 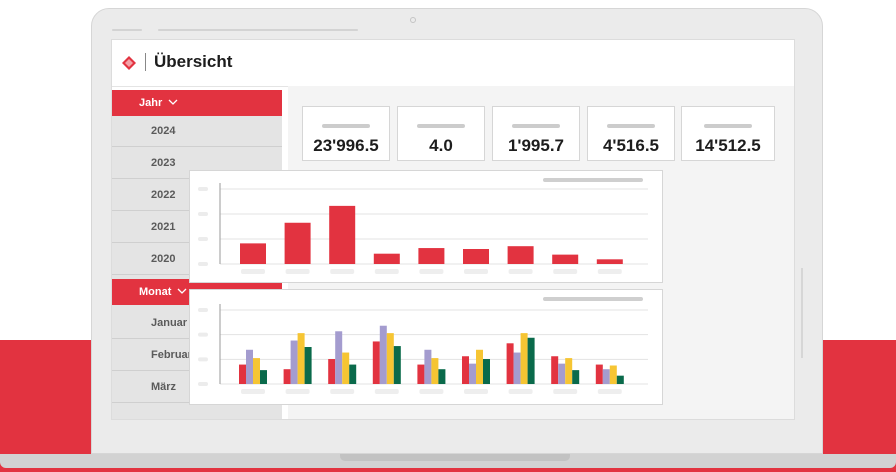 What do you see at coordinates (423, 345) in the screenshot?
I see `bar-chart-series` at bounding box center [423, 345].